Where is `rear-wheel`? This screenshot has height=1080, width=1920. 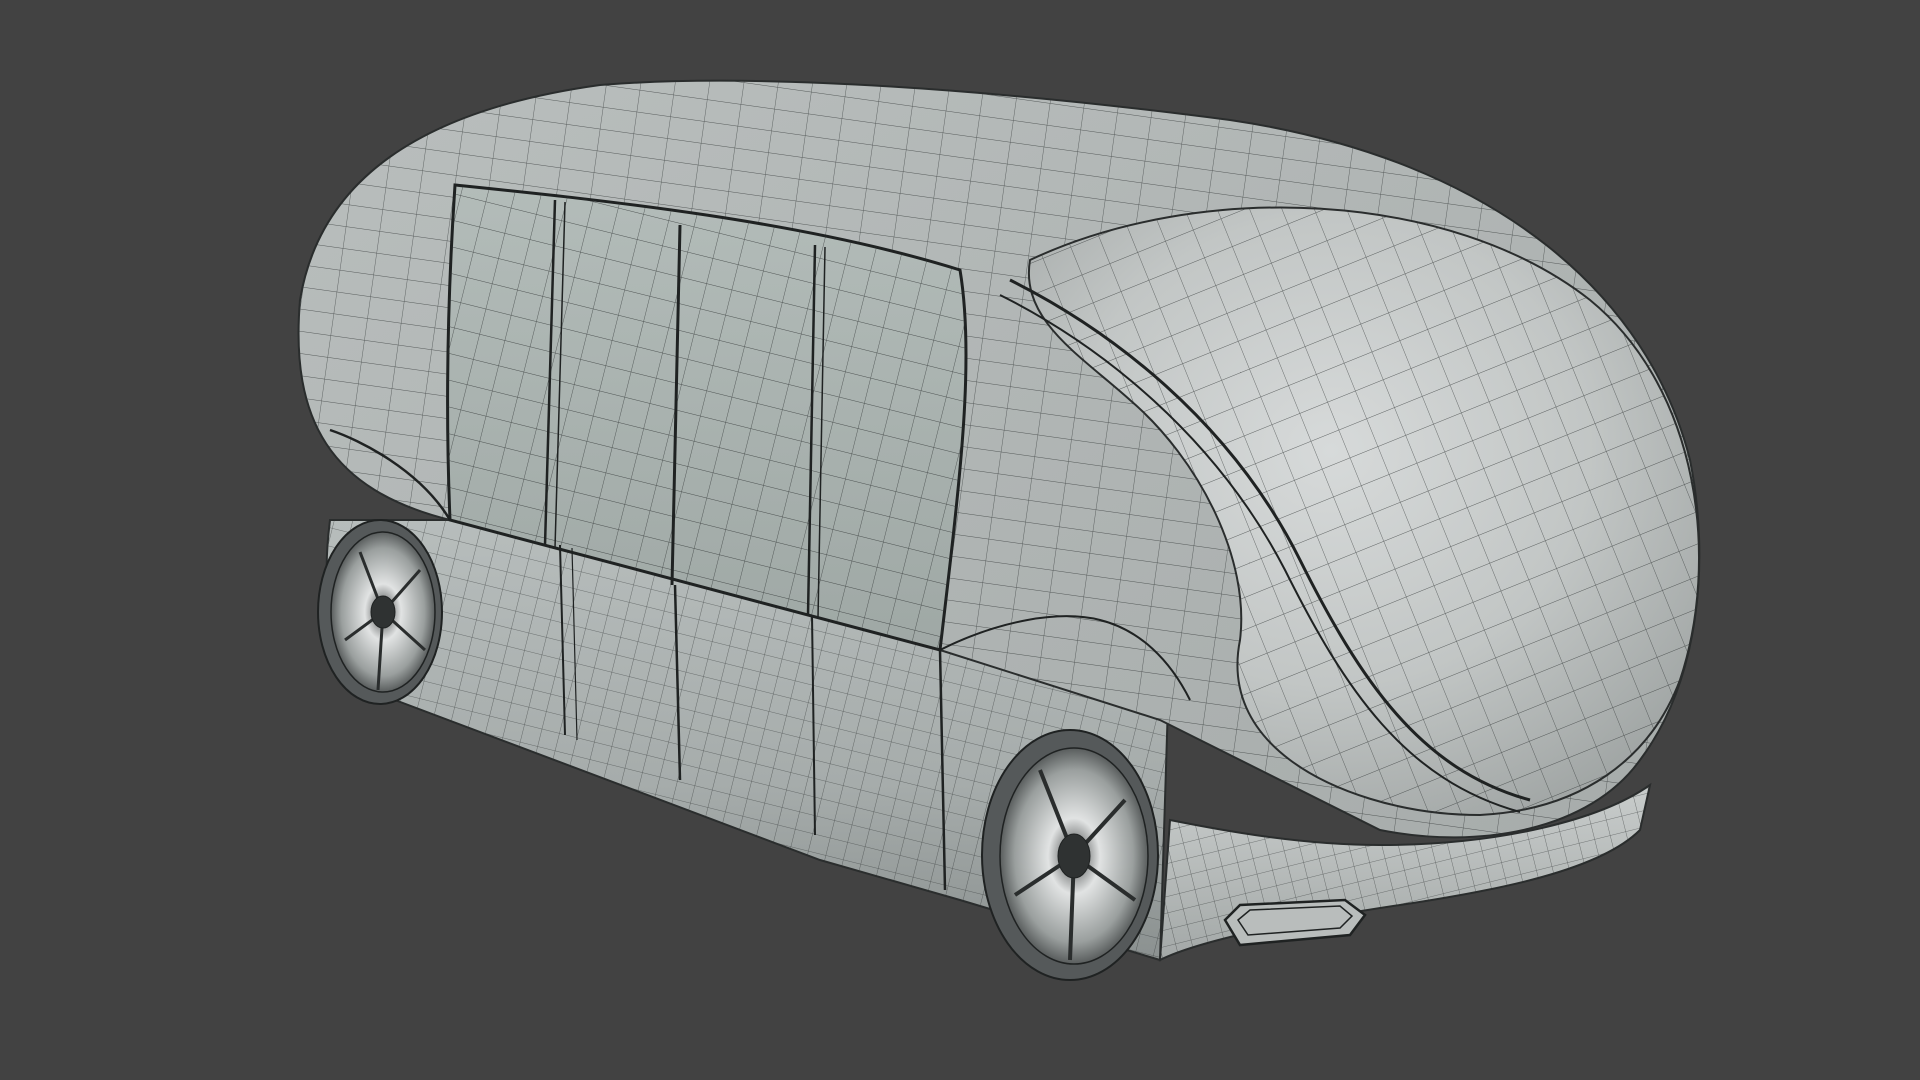 rear-wheel is located at coordinates (380, 612).